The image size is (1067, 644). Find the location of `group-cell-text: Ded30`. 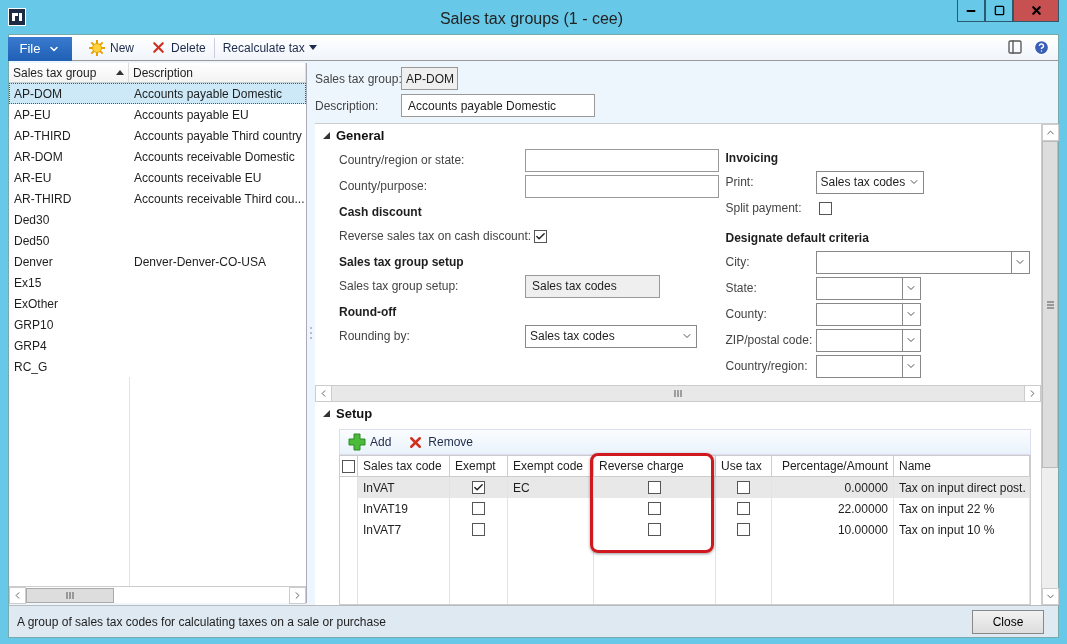

group-cell-text: Ded30 is located at coordinates (32, 219).